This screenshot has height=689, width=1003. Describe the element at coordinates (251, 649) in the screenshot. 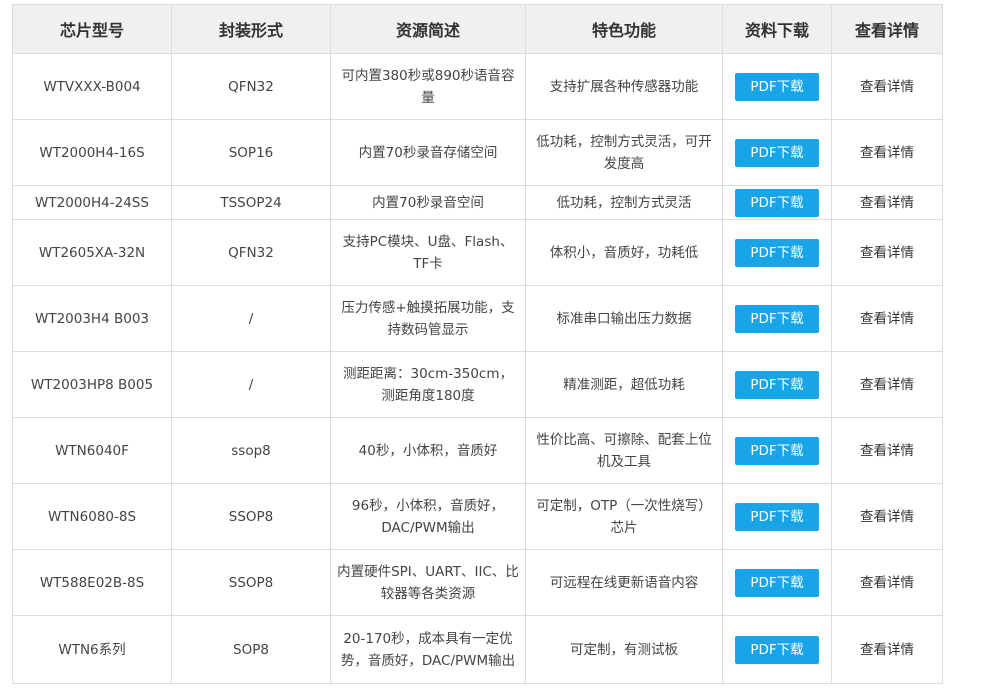

I see `cell-package: SOP8` at that location.